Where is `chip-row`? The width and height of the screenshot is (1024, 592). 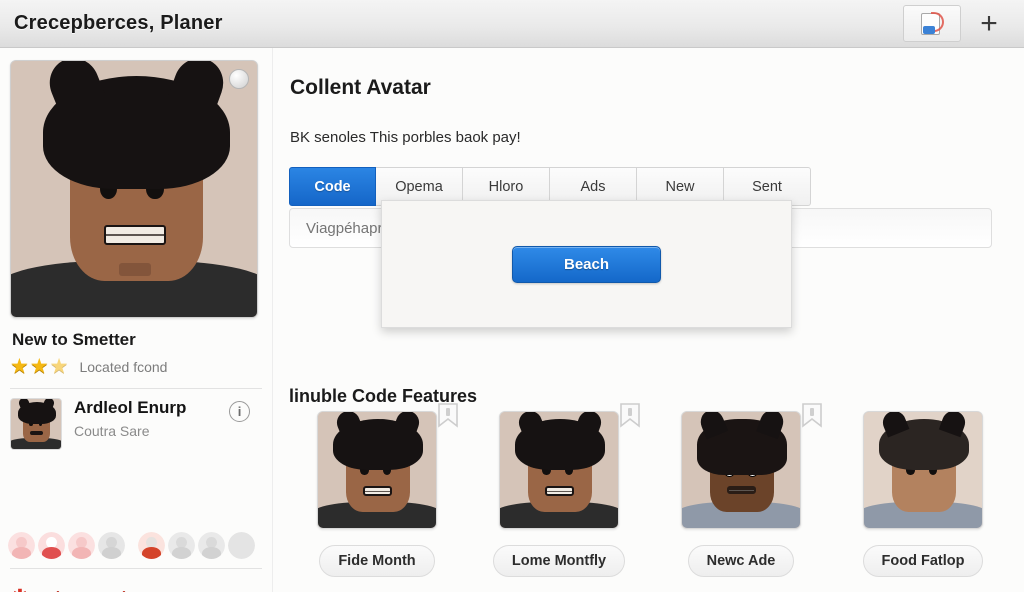
chip-row is located at coordinates (131, 545).